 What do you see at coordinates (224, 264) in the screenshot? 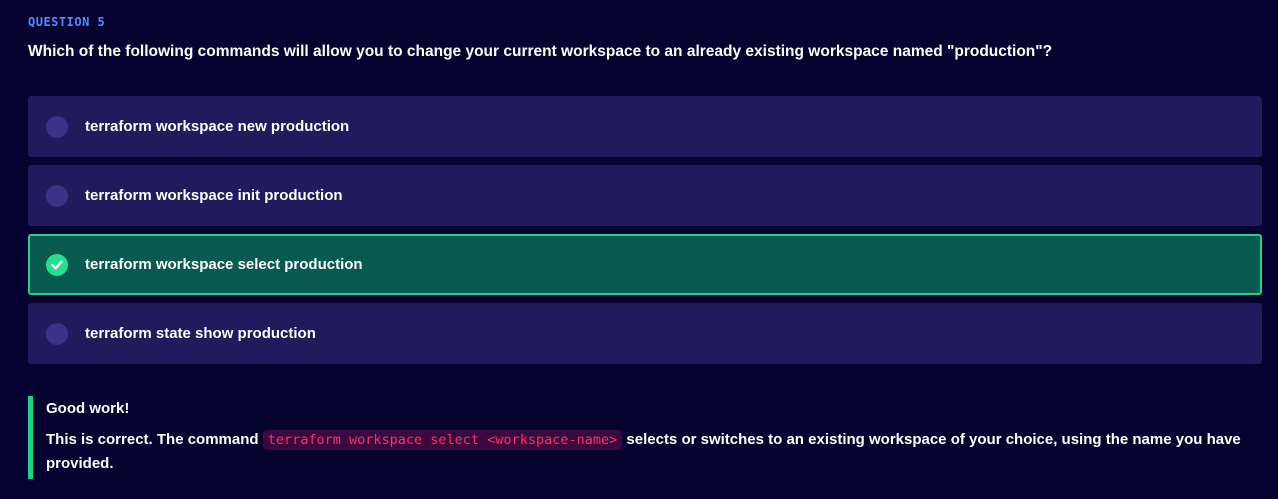
I see `answer-option-label: terraform workspace select production` at bounding box center [224, 264].